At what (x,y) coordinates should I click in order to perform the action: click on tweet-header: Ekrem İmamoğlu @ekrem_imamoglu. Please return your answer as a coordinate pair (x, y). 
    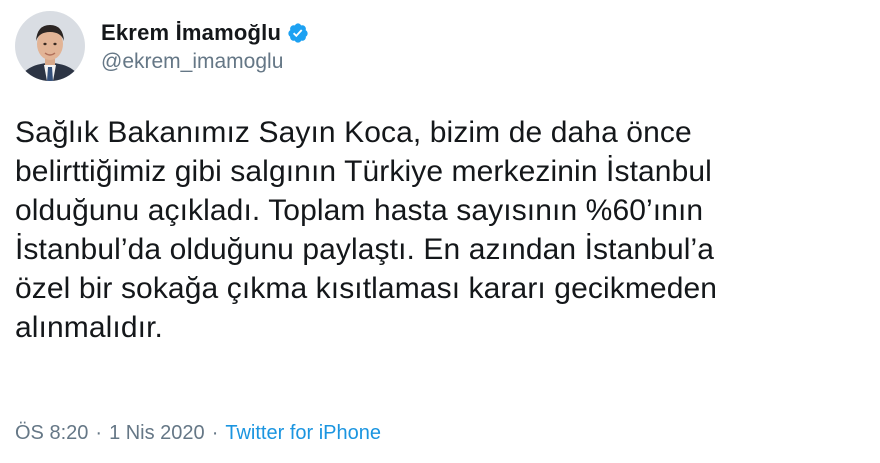
    Looking at the image, I should click on (162, 46).